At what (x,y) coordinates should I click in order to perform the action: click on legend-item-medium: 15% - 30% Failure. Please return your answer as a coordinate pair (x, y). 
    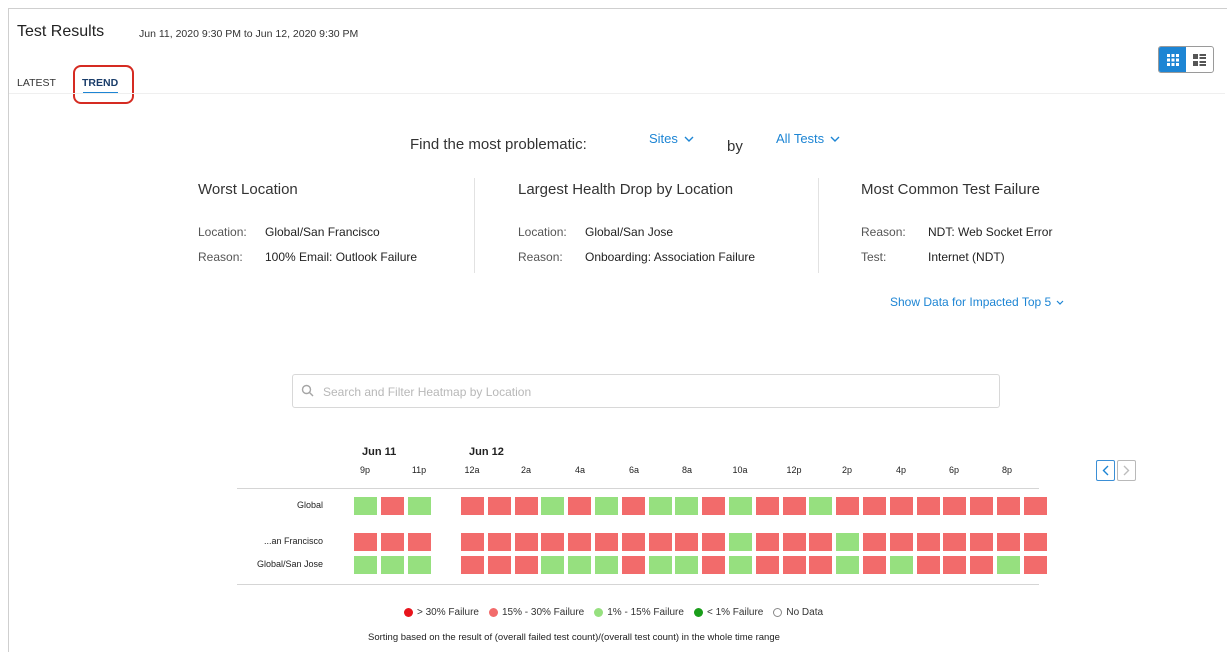
    Looking at the image, I should click on (536, 612).